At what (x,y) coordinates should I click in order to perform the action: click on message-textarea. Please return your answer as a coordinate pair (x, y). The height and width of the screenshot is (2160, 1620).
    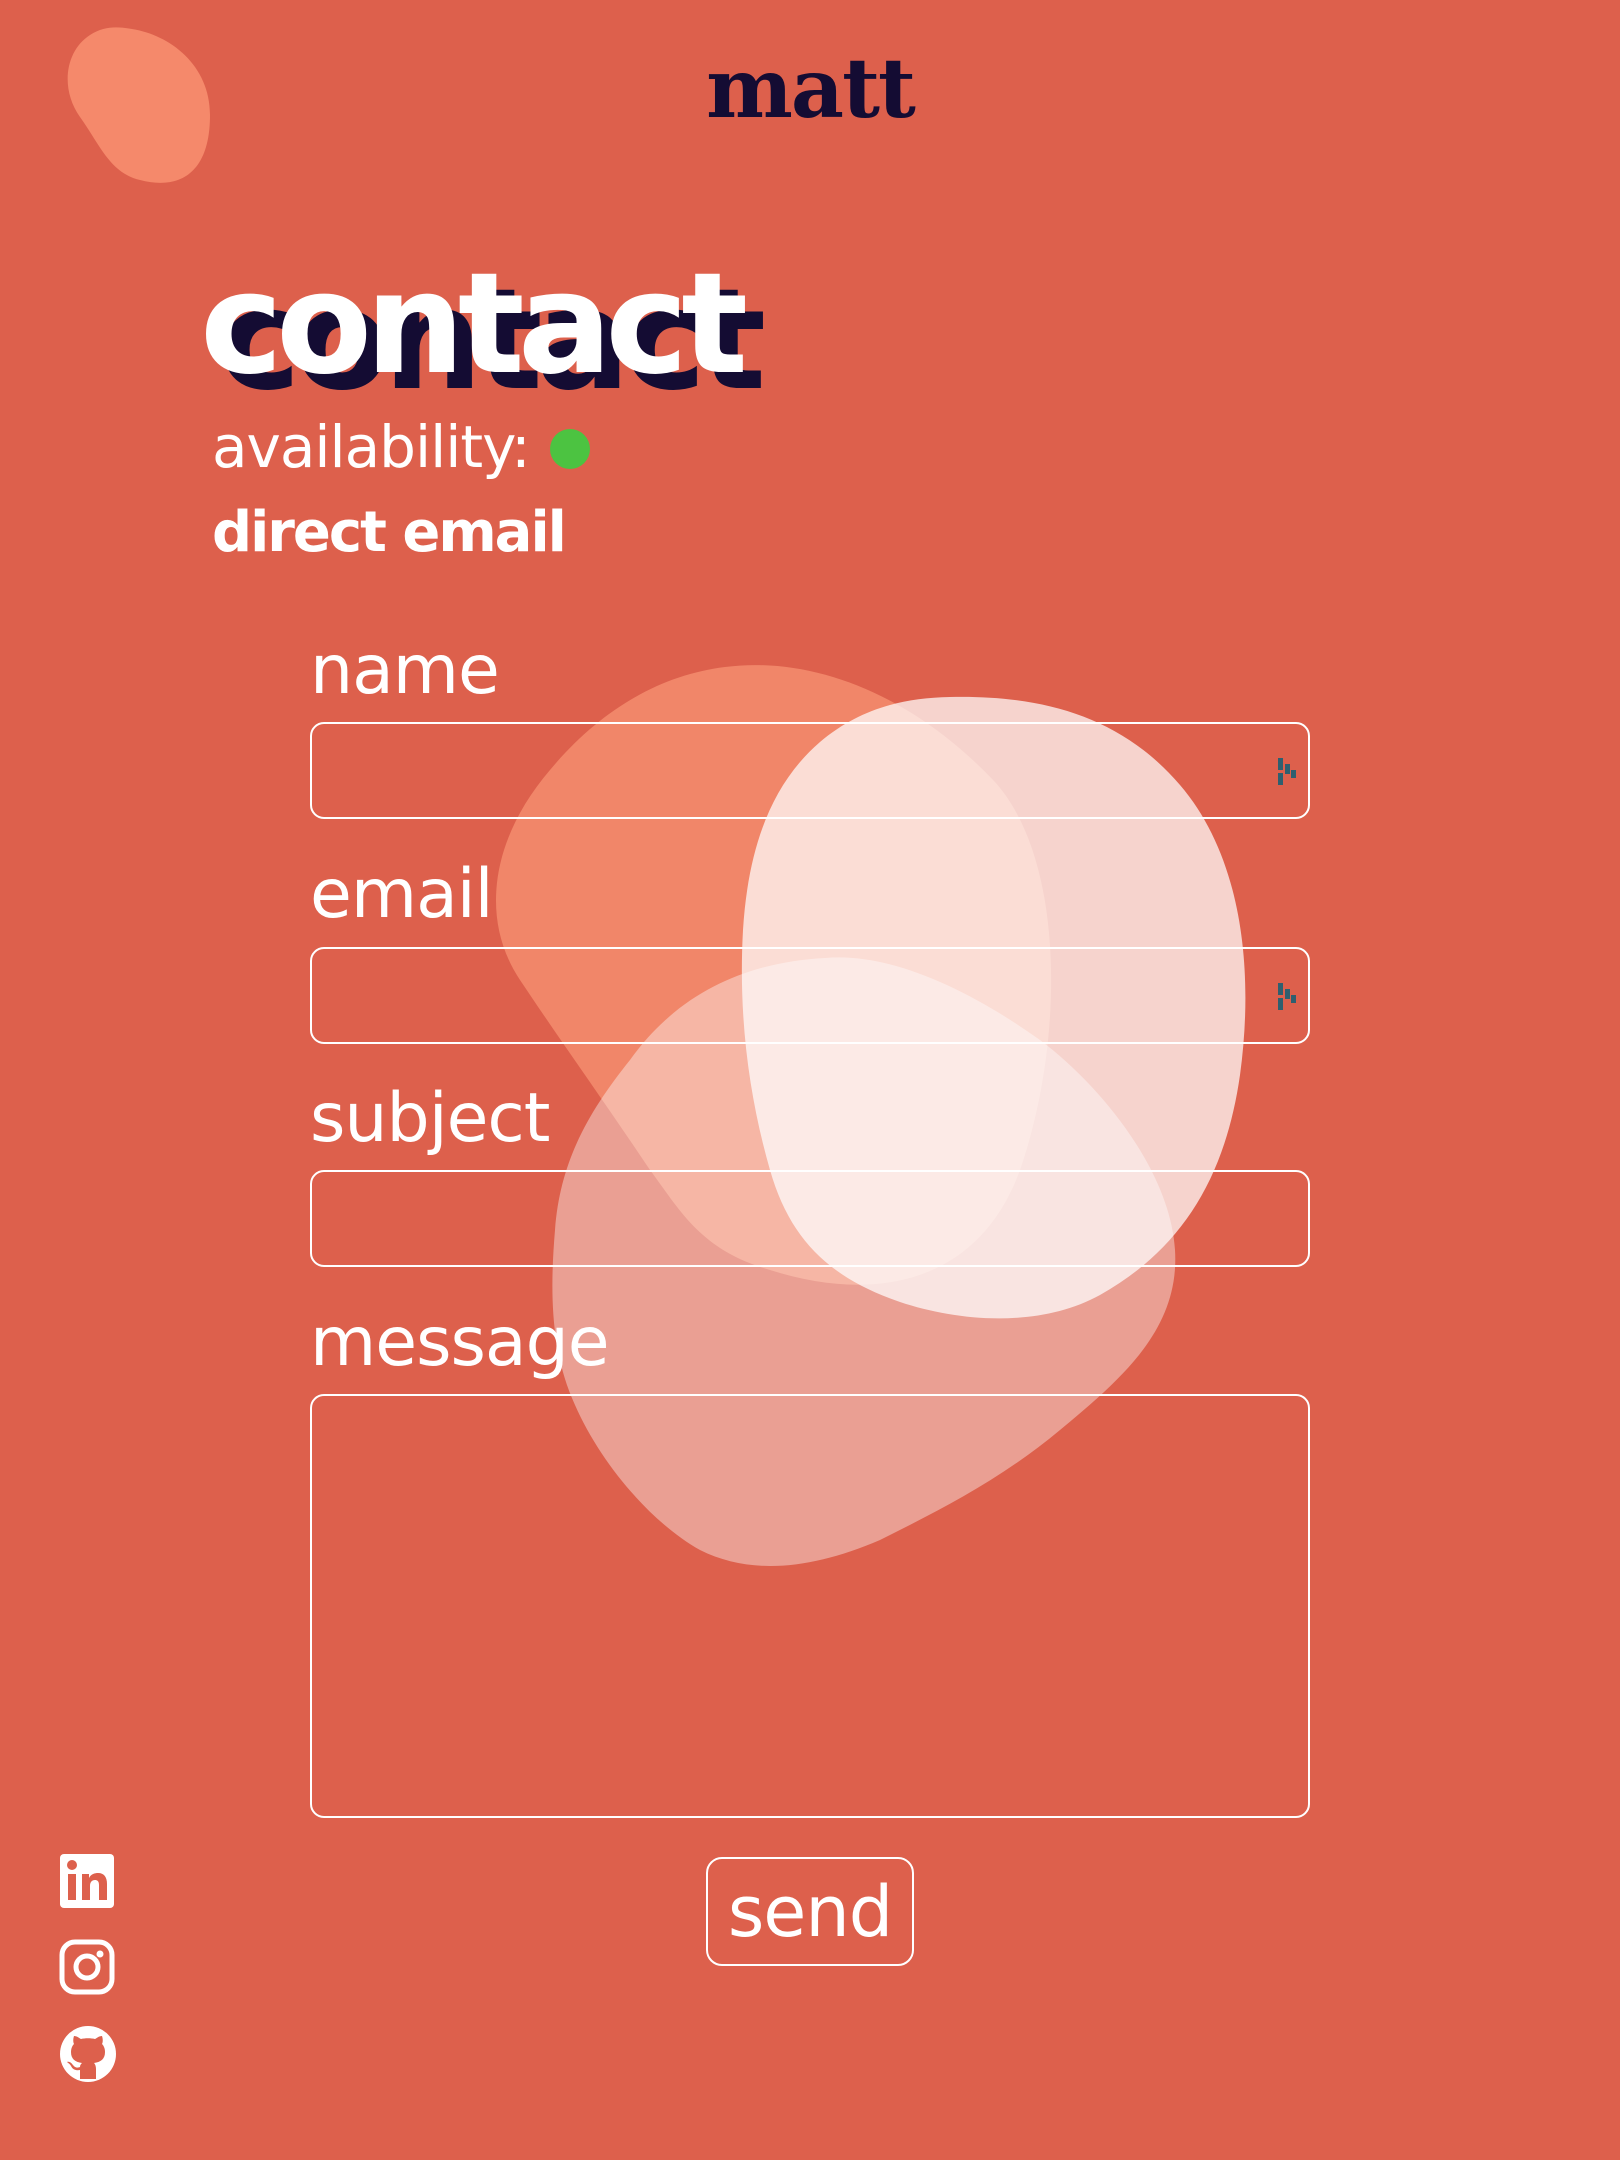
    Looking at the image, I should click on (810, 1606).